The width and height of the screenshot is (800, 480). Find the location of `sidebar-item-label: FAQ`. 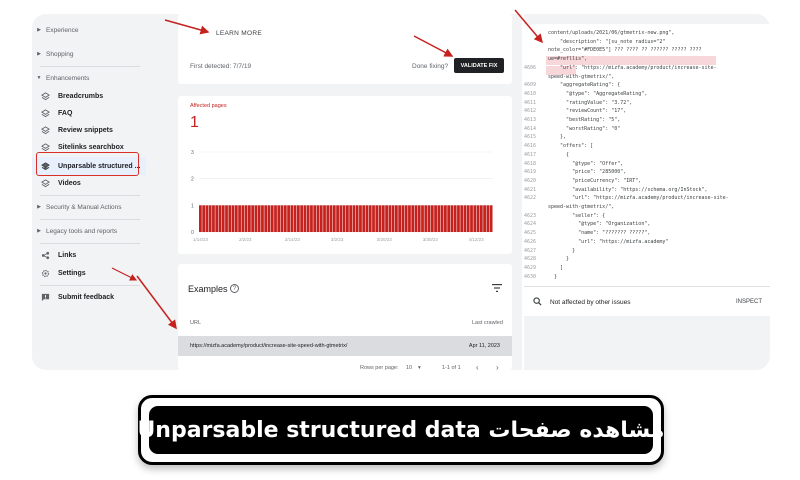

sidebar-item-label: FAQ is located at coordinates (65, 113).